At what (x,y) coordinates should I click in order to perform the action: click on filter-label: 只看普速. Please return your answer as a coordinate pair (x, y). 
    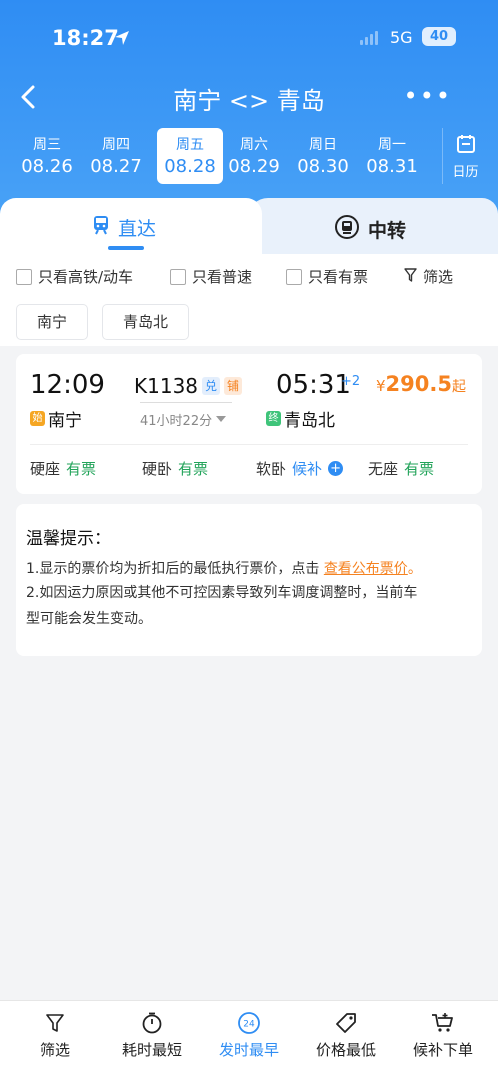
    Looking at the image, I should click on (222, 277).